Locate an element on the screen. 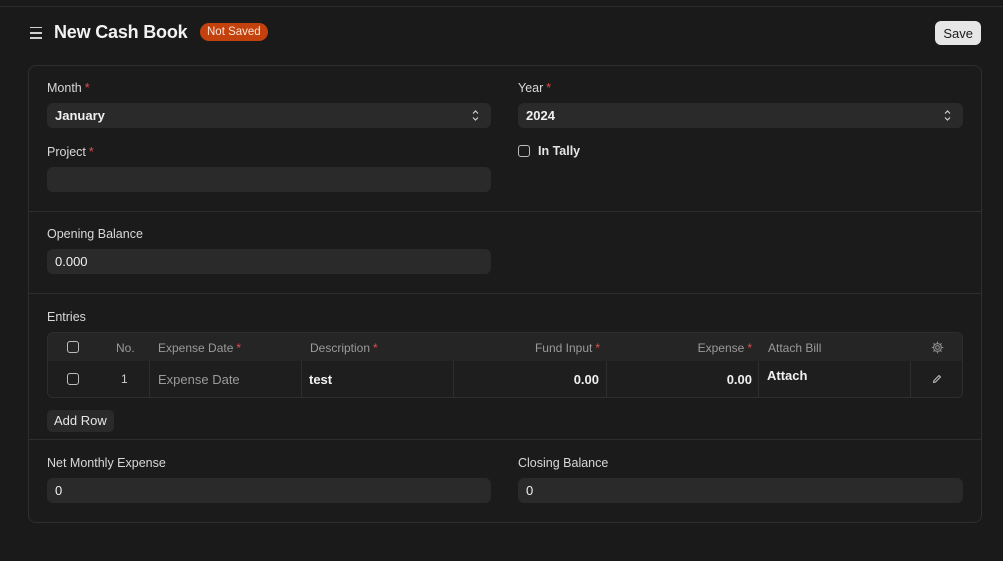 The height and width of the screenshot is (561, 1003). top-divider is located at coordinates (501, 6).